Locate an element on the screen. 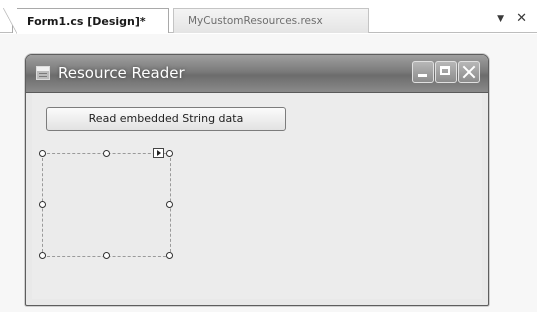 Image resolution: width=537 pixels, height=312 pixels. caption-buttons is located at coordinates (446, 72).